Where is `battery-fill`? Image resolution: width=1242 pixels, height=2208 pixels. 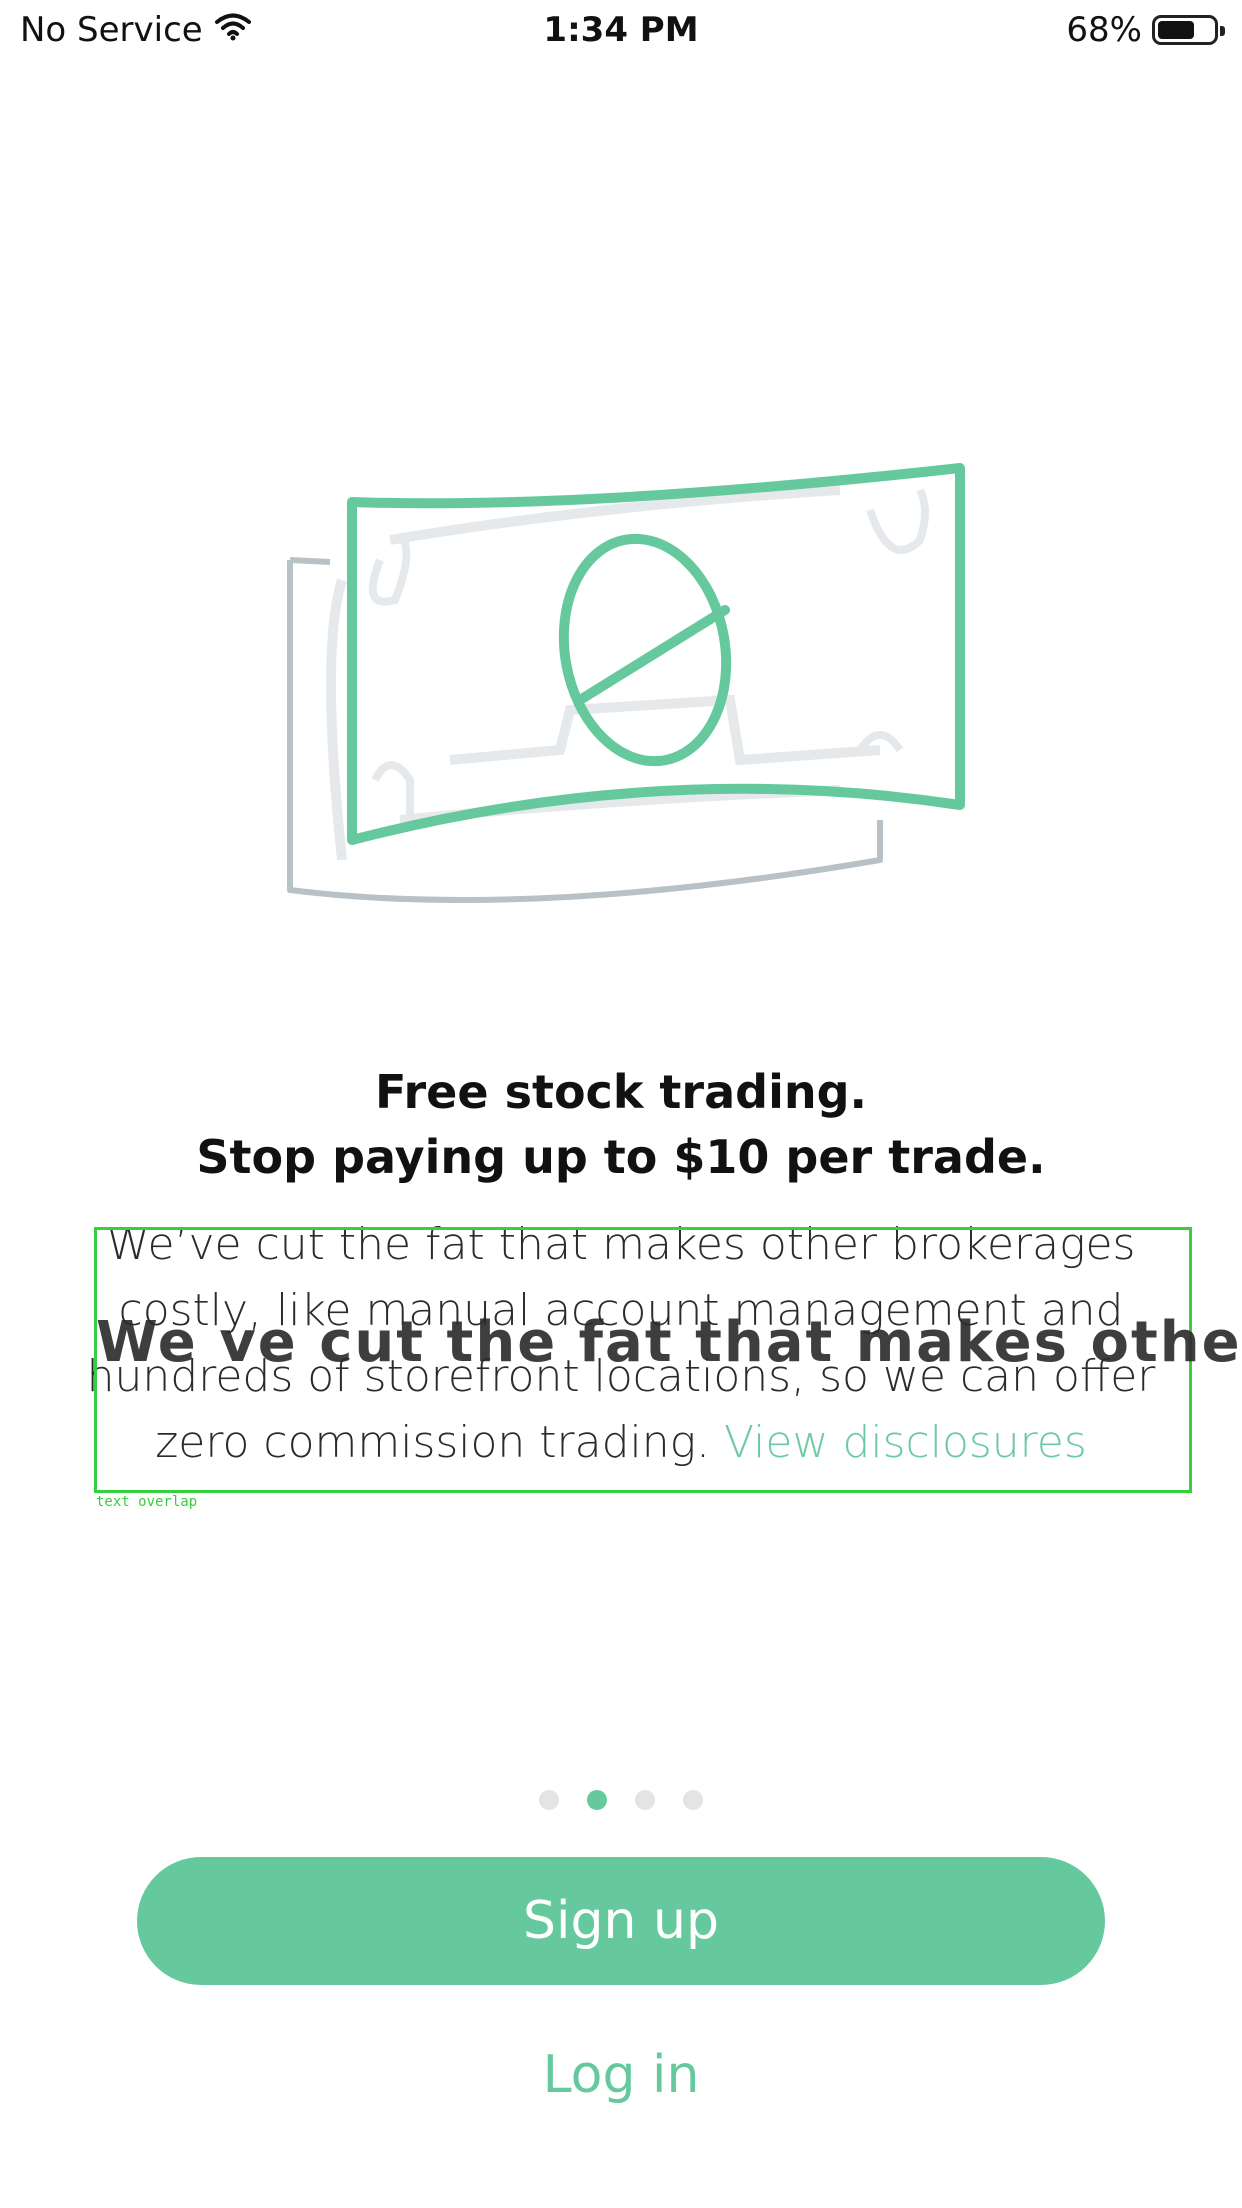
battery-fill is located at coordinates (1176, 30).